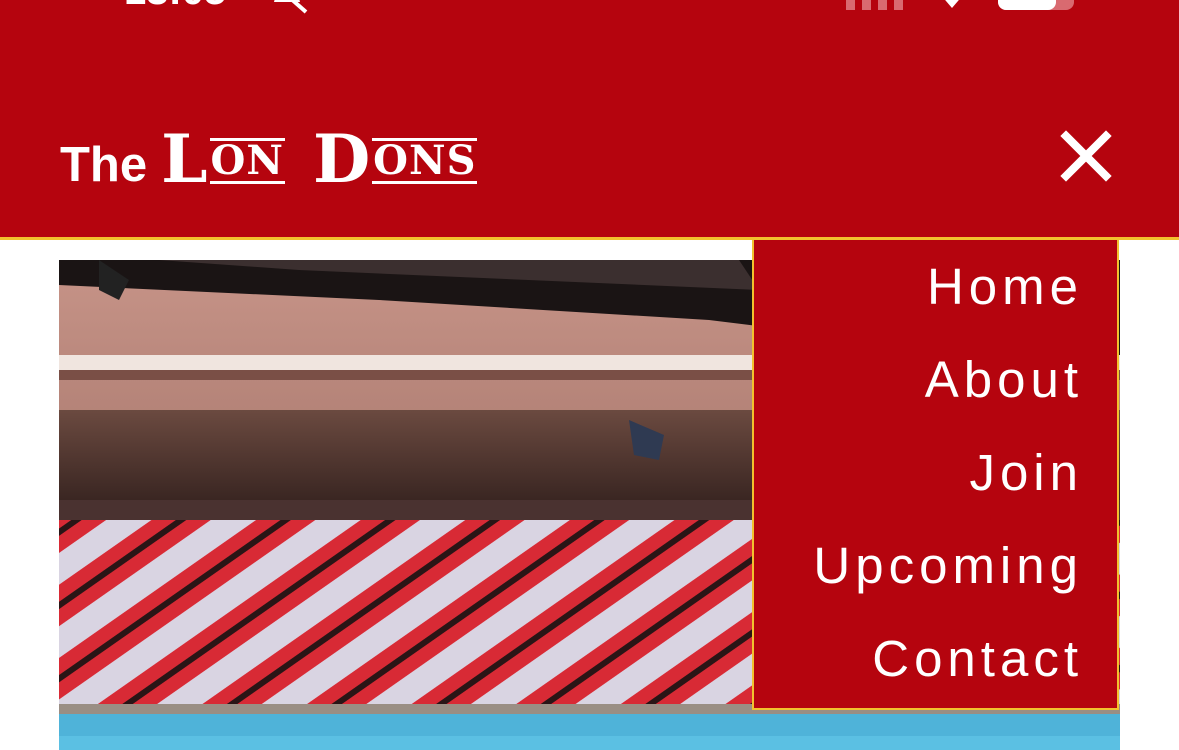 This screenshot has height=750, width=1179. Describe the element at coordinates (874, 5) in the screenshot. I see `signal-icon` at that location.